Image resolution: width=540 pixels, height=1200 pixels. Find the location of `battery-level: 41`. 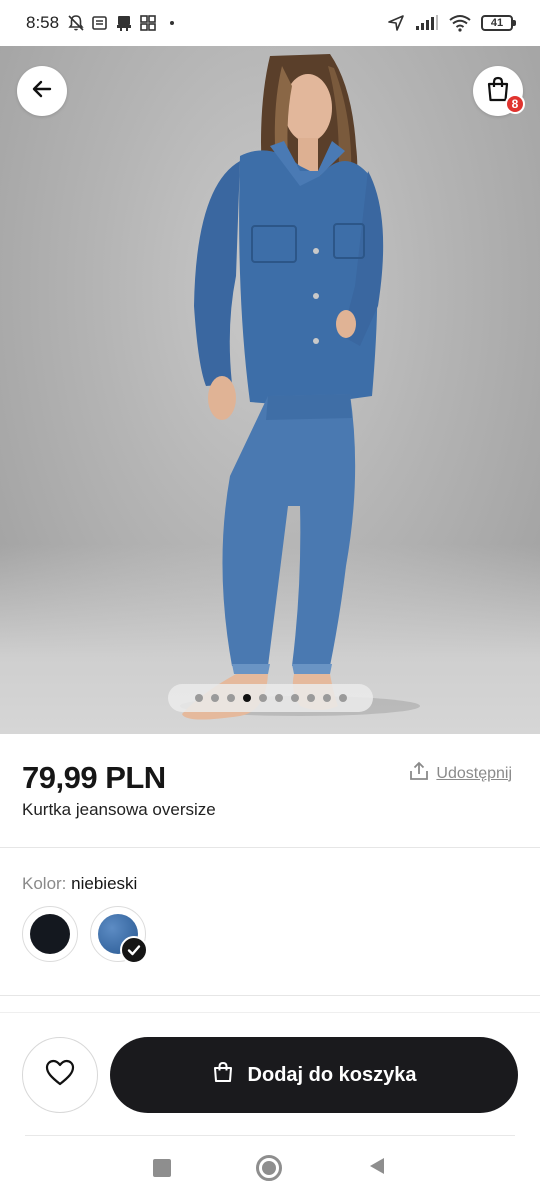

battery-level: 41 is located at coordinates (497, 23).